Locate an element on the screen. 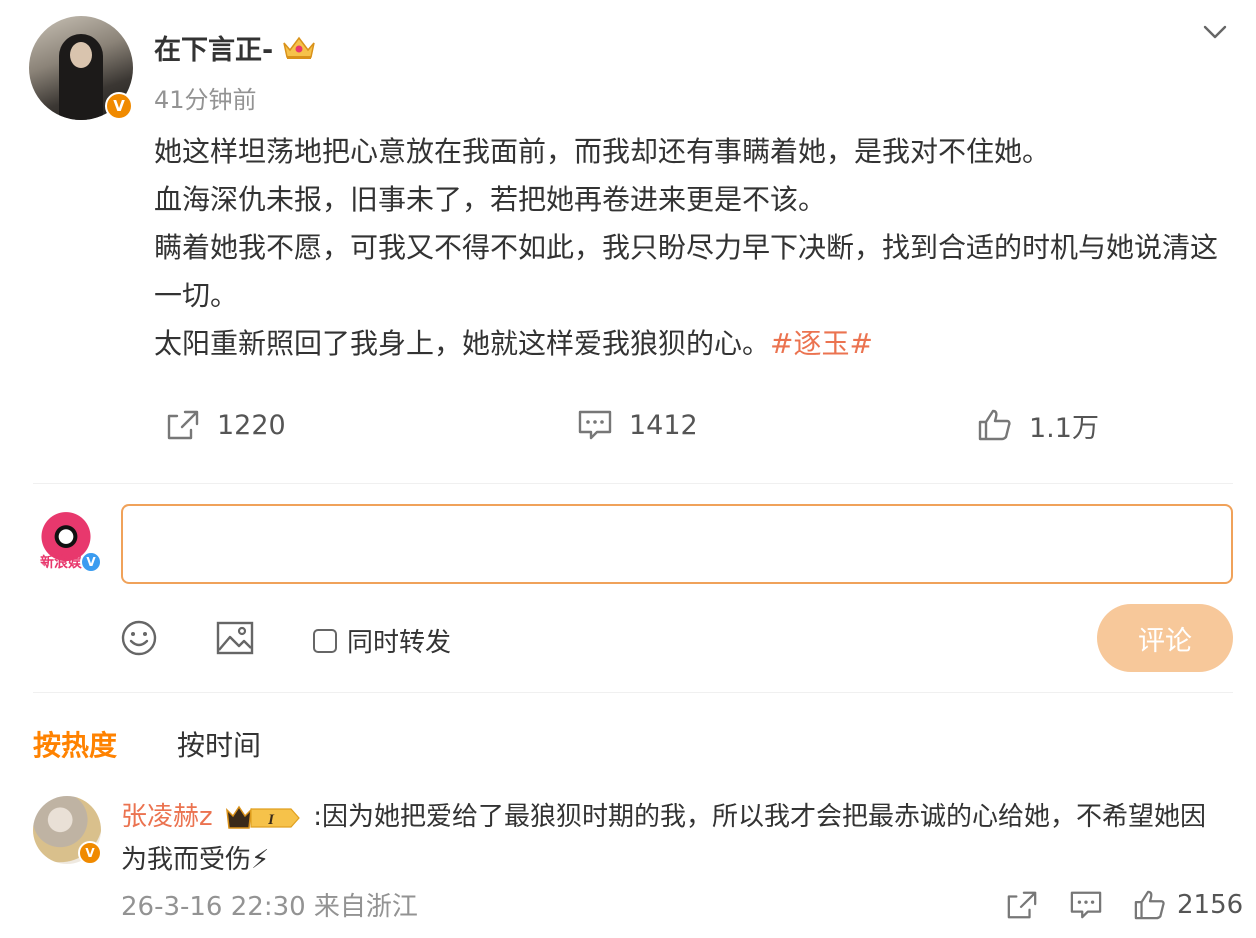  comment-reply-button is located at coordinates (1086, 905).